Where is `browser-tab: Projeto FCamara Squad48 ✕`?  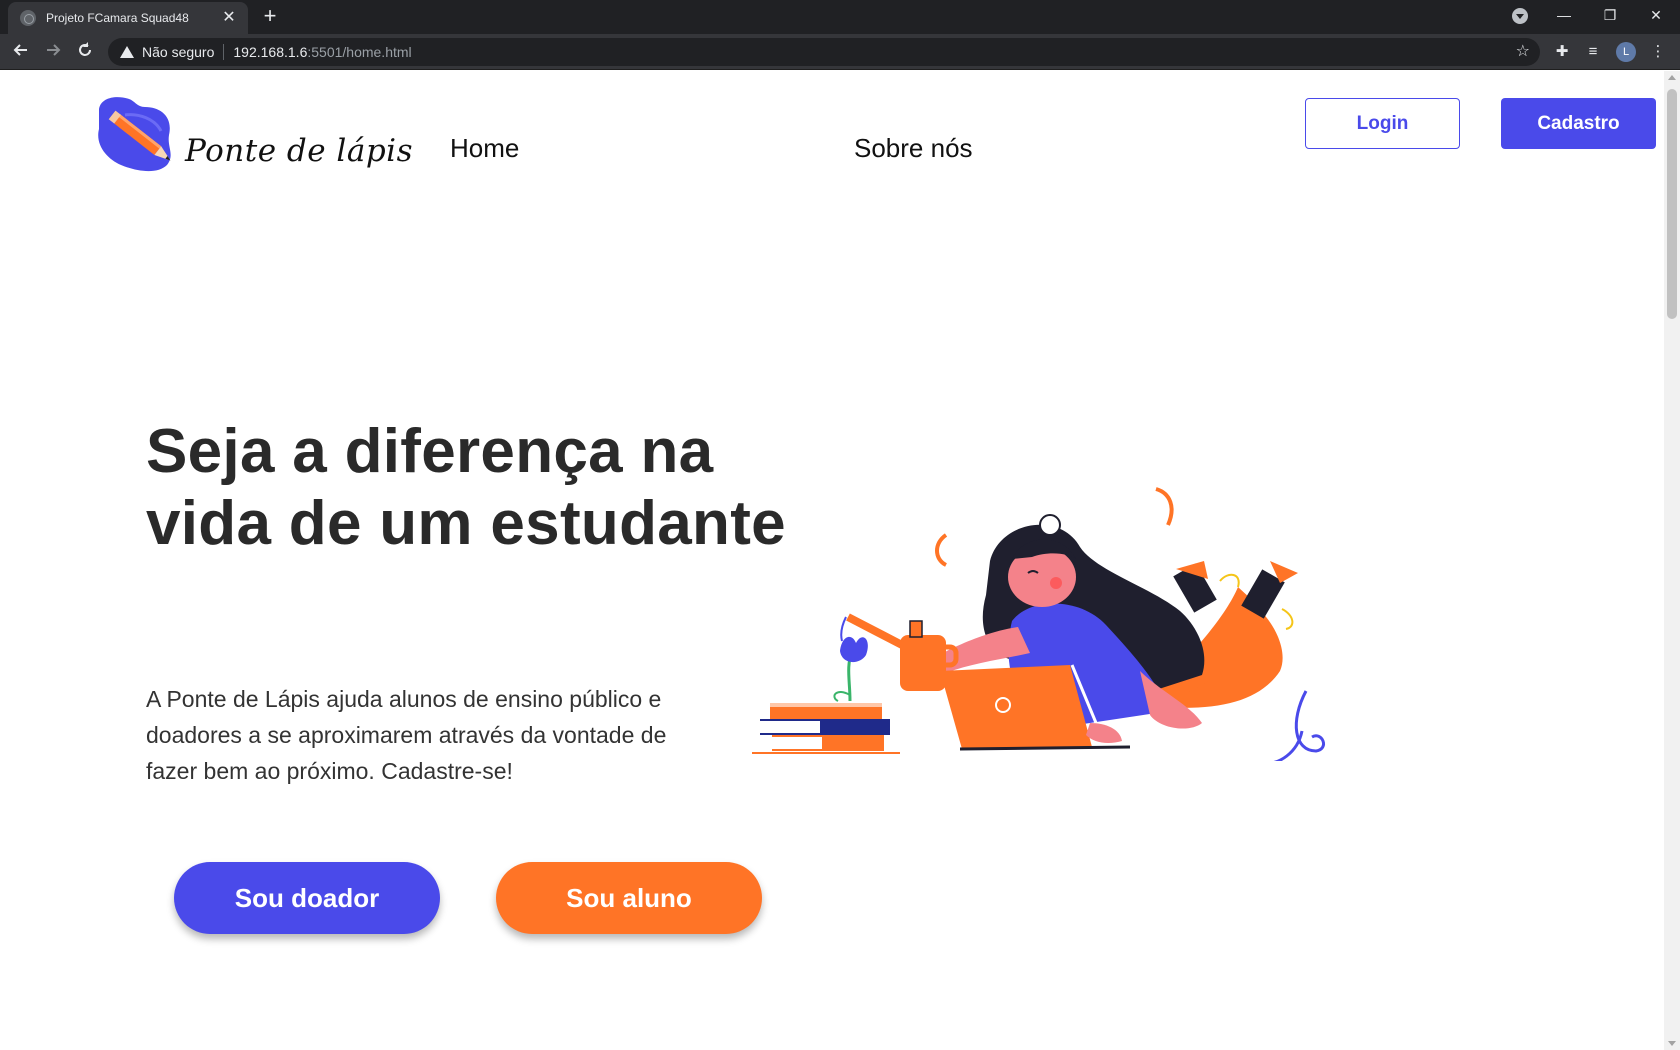
browser-tab: Projeto FCamara Squad48 ✕ is located at coordinates (128, 18).